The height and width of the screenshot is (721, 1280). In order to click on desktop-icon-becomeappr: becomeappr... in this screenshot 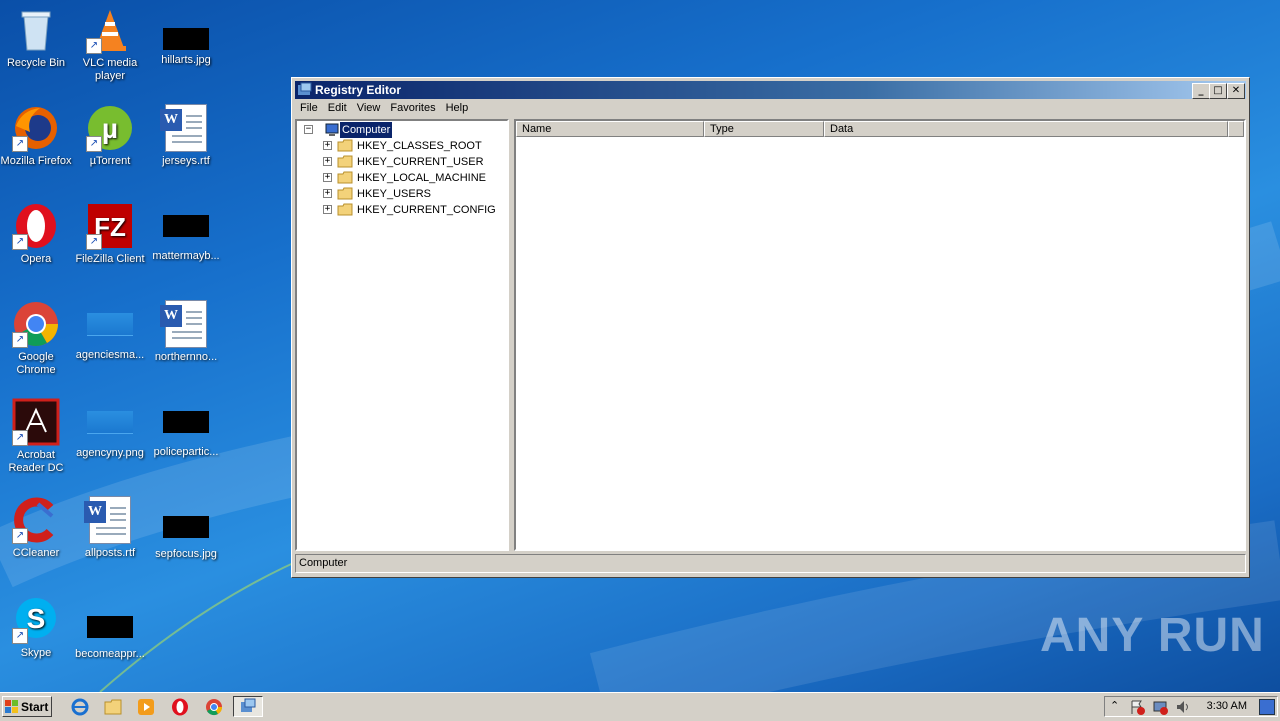, I will do `click(110, 628)`.